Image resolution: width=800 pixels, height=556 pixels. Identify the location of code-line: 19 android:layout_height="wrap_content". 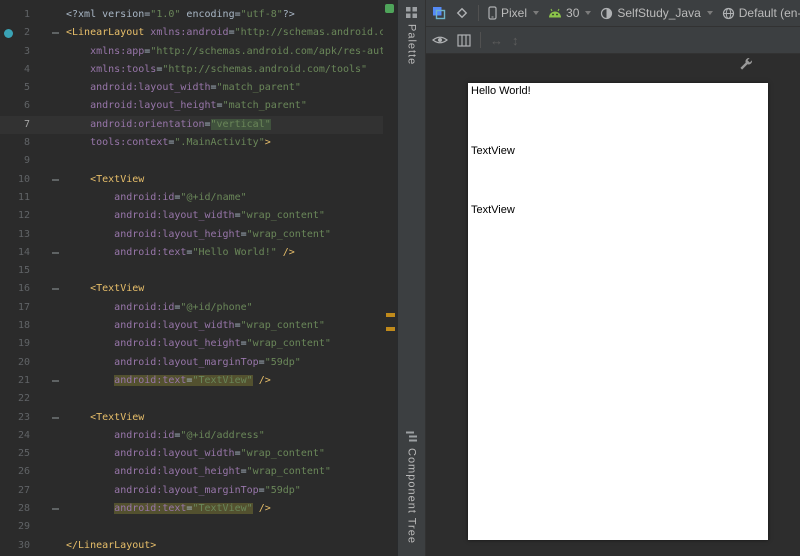
(191, 344).